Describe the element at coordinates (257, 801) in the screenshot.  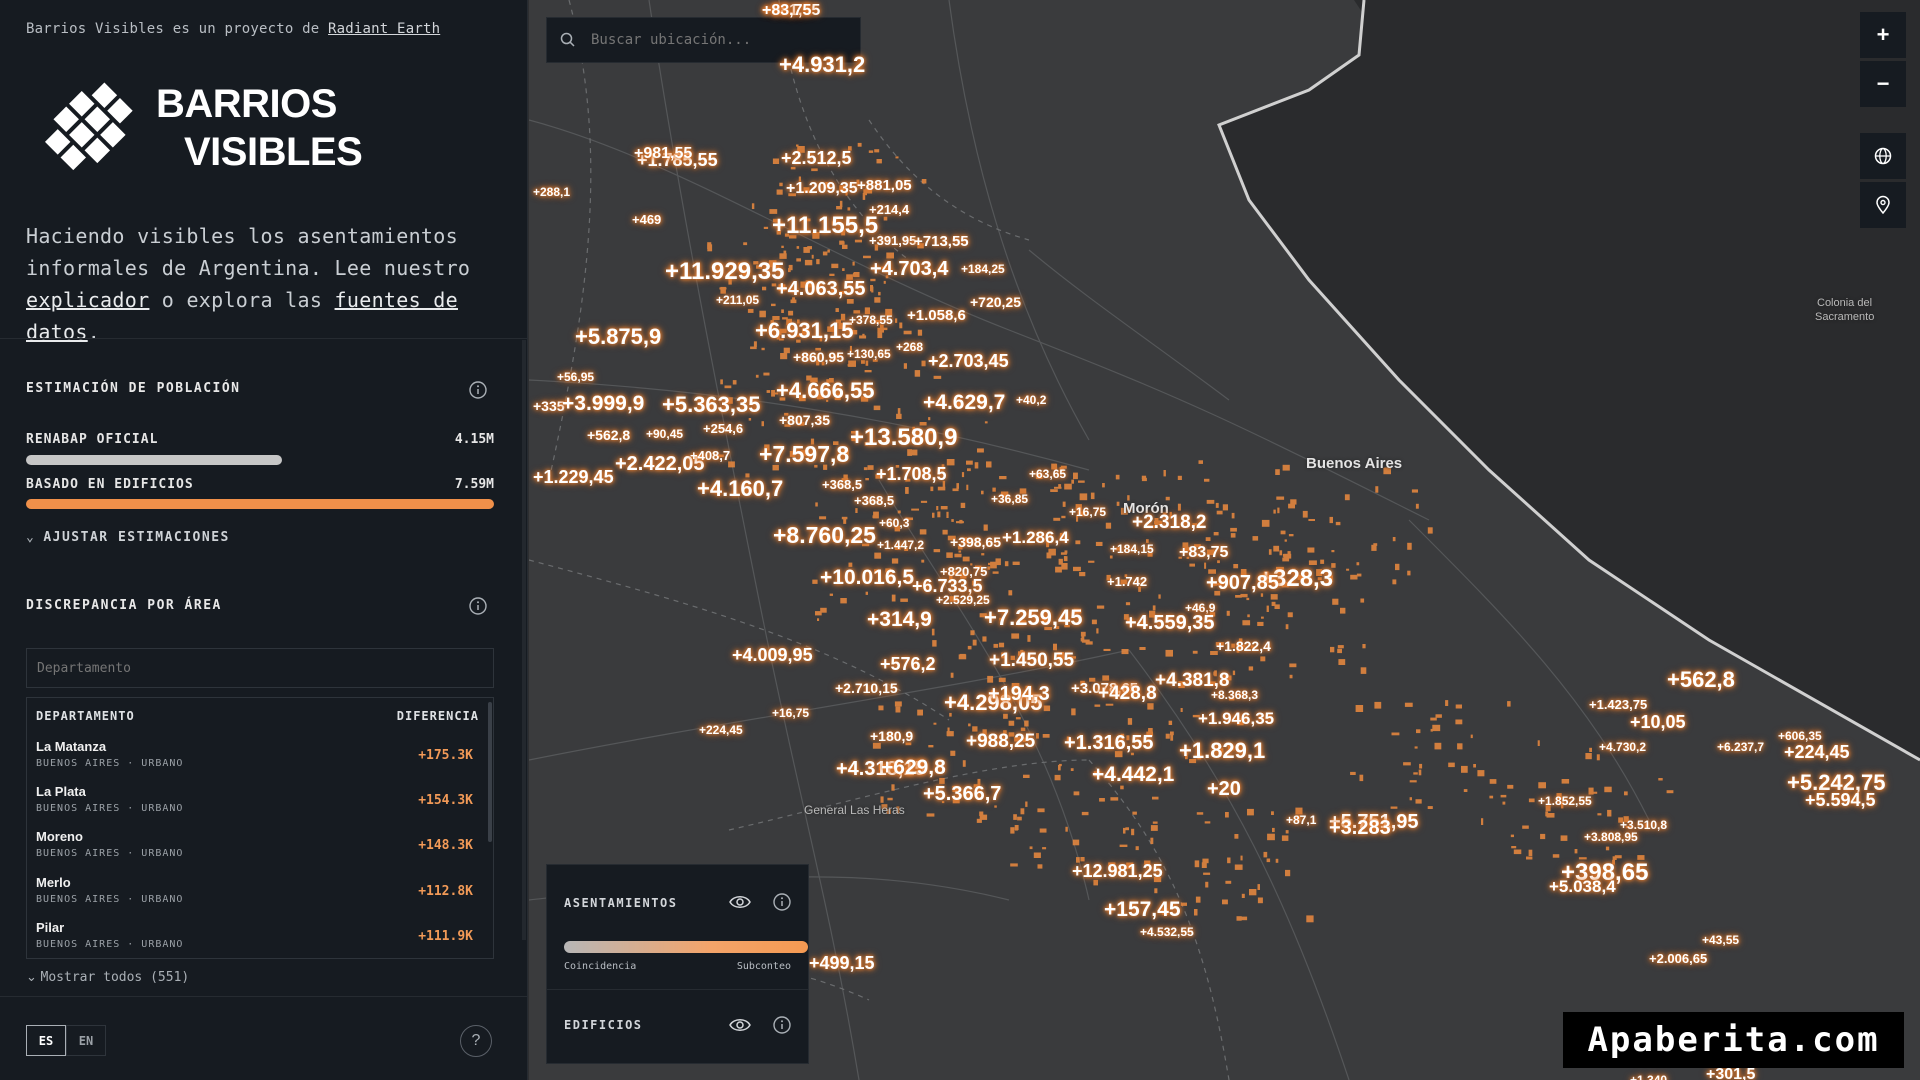
I see `table-row: La Plata BUENOS AIRES · URBANO +154.3K` at that location.